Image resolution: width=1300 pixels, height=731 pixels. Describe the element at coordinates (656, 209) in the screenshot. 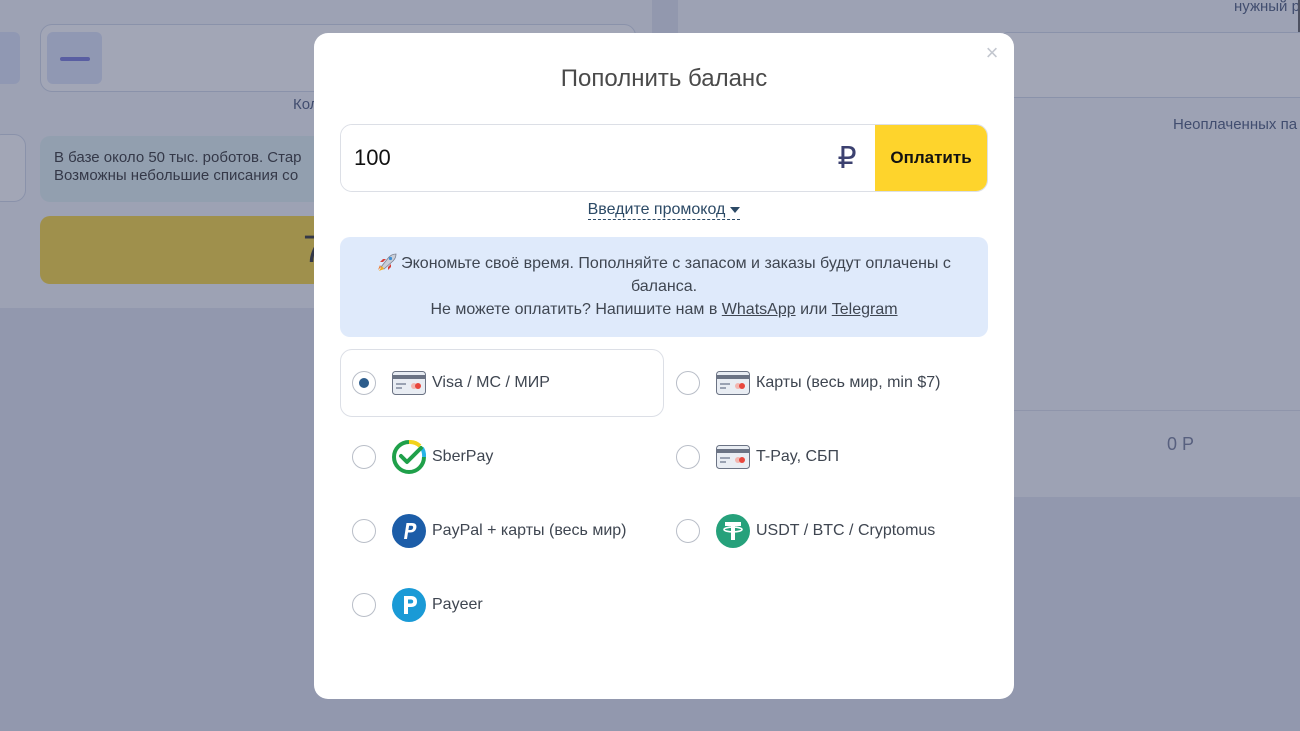

I see `promo-label: Введите промокод` at that location.